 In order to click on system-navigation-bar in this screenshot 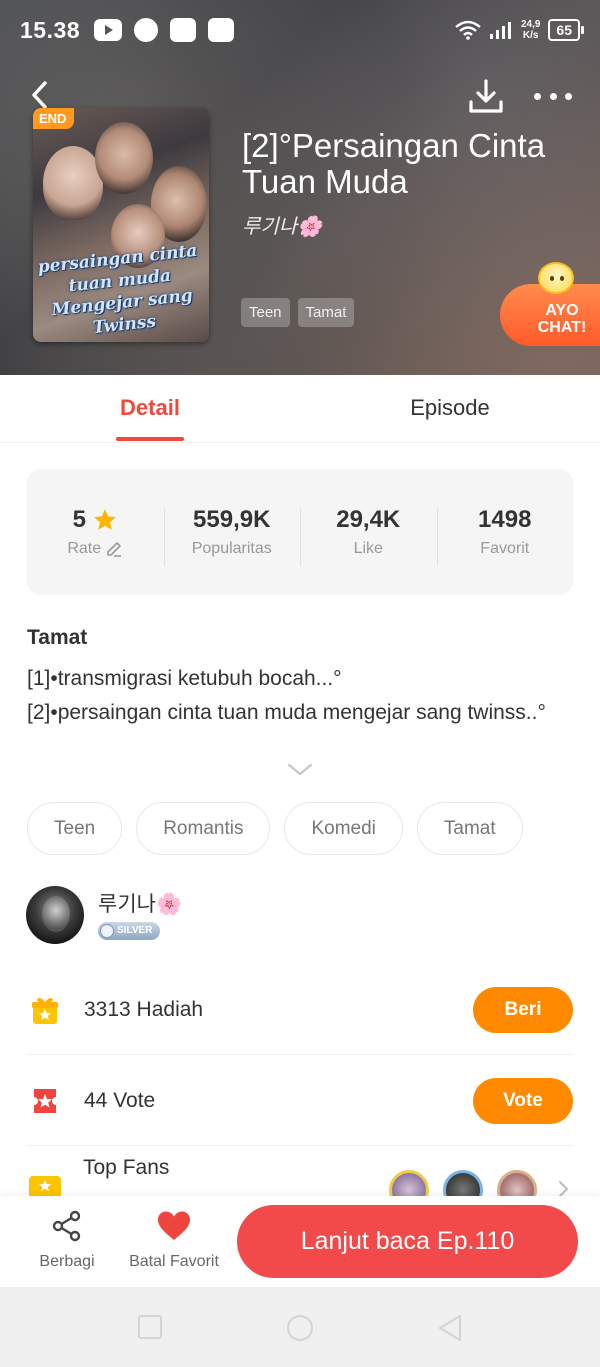, I will do `click(300, 1327)`.